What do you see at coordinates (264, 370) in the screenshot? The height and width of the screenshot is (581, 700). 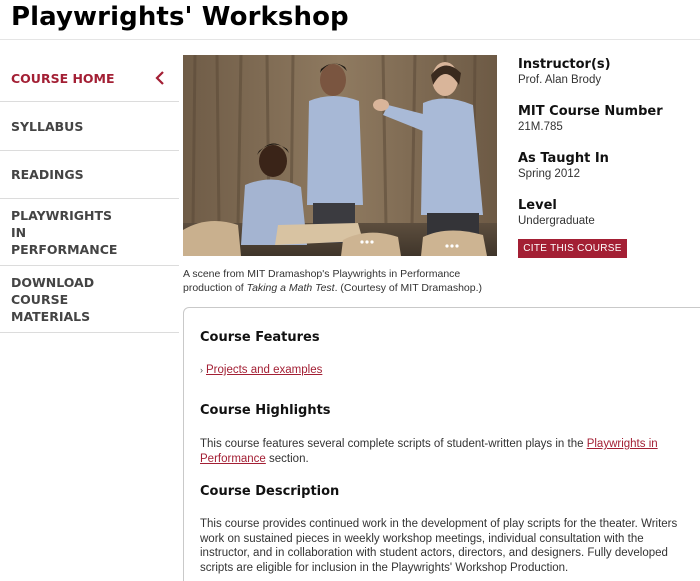 I see `projects-and-examples-link: Projects and examples` at bounding box center [264, 370].